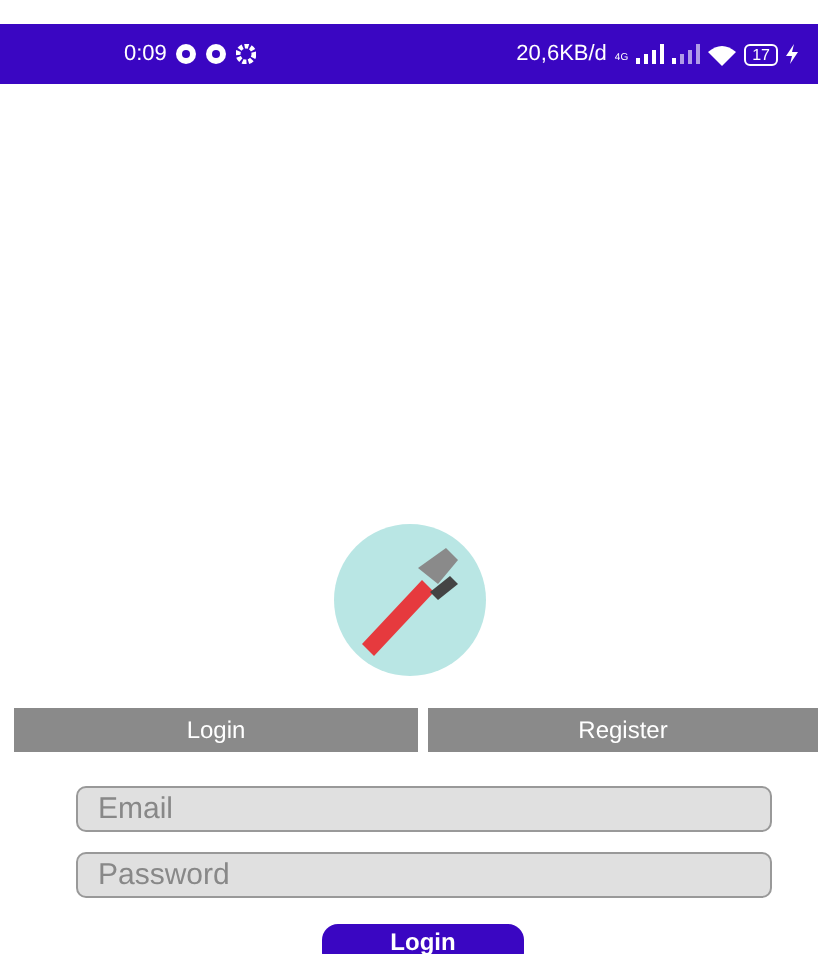 The image size is (818, 954). What do you see at coordinates (145, 54) in the screenshot?
I see `clock: 0:09` at bounding box center [145, 54].